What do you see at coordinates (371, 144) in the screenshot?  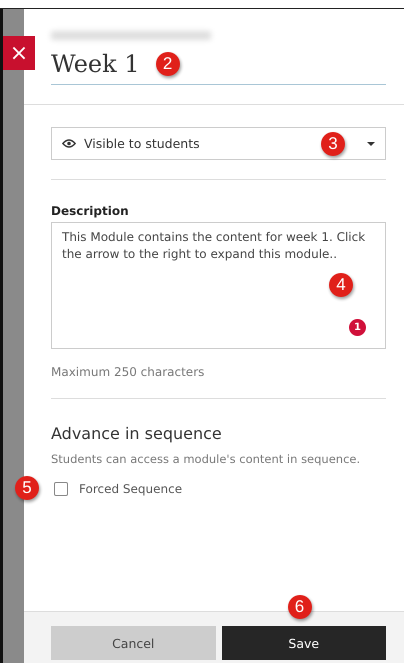 I see `caret-icon` at bounding box center [371, 144].